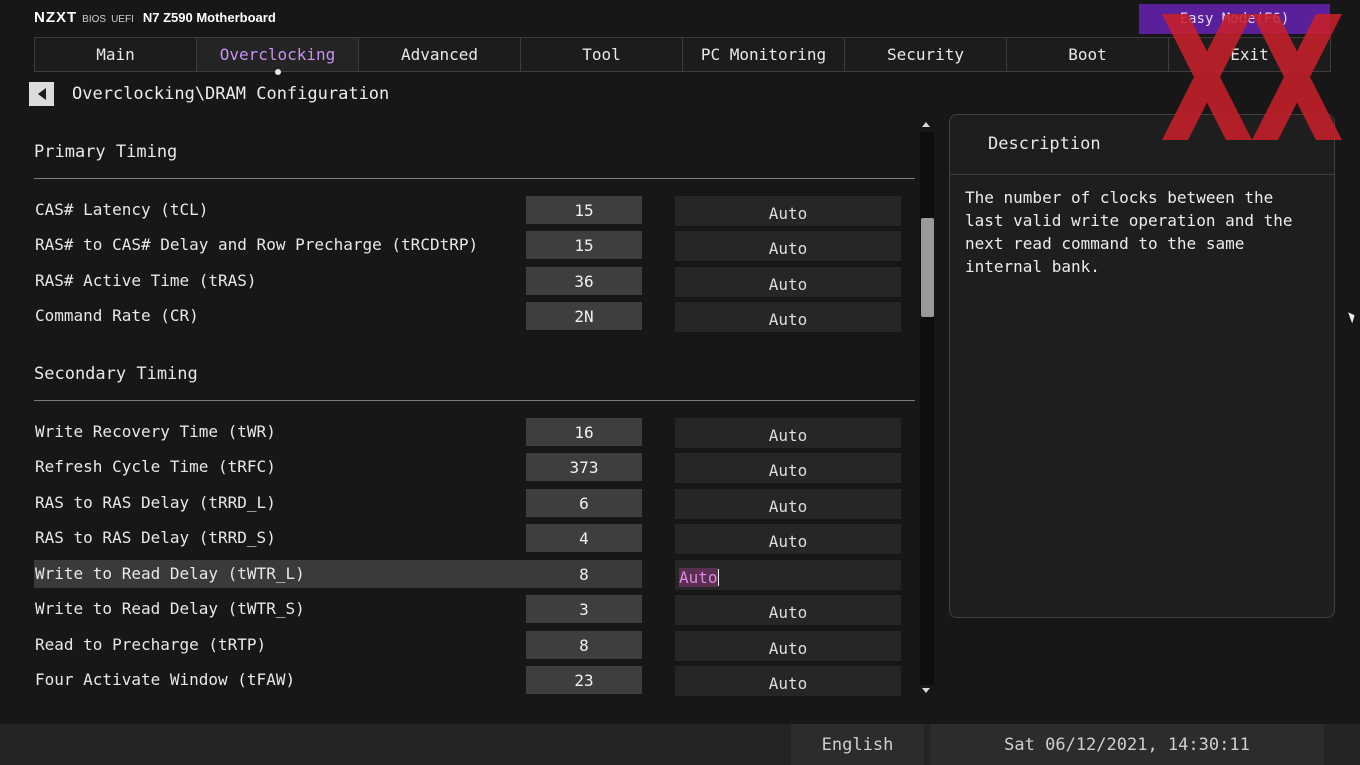 This screenshot has width=1360, height=765. I want to click on setting-row-tras: RAS# Active Time (tRAS) 36 Auto, so click(468, 282).